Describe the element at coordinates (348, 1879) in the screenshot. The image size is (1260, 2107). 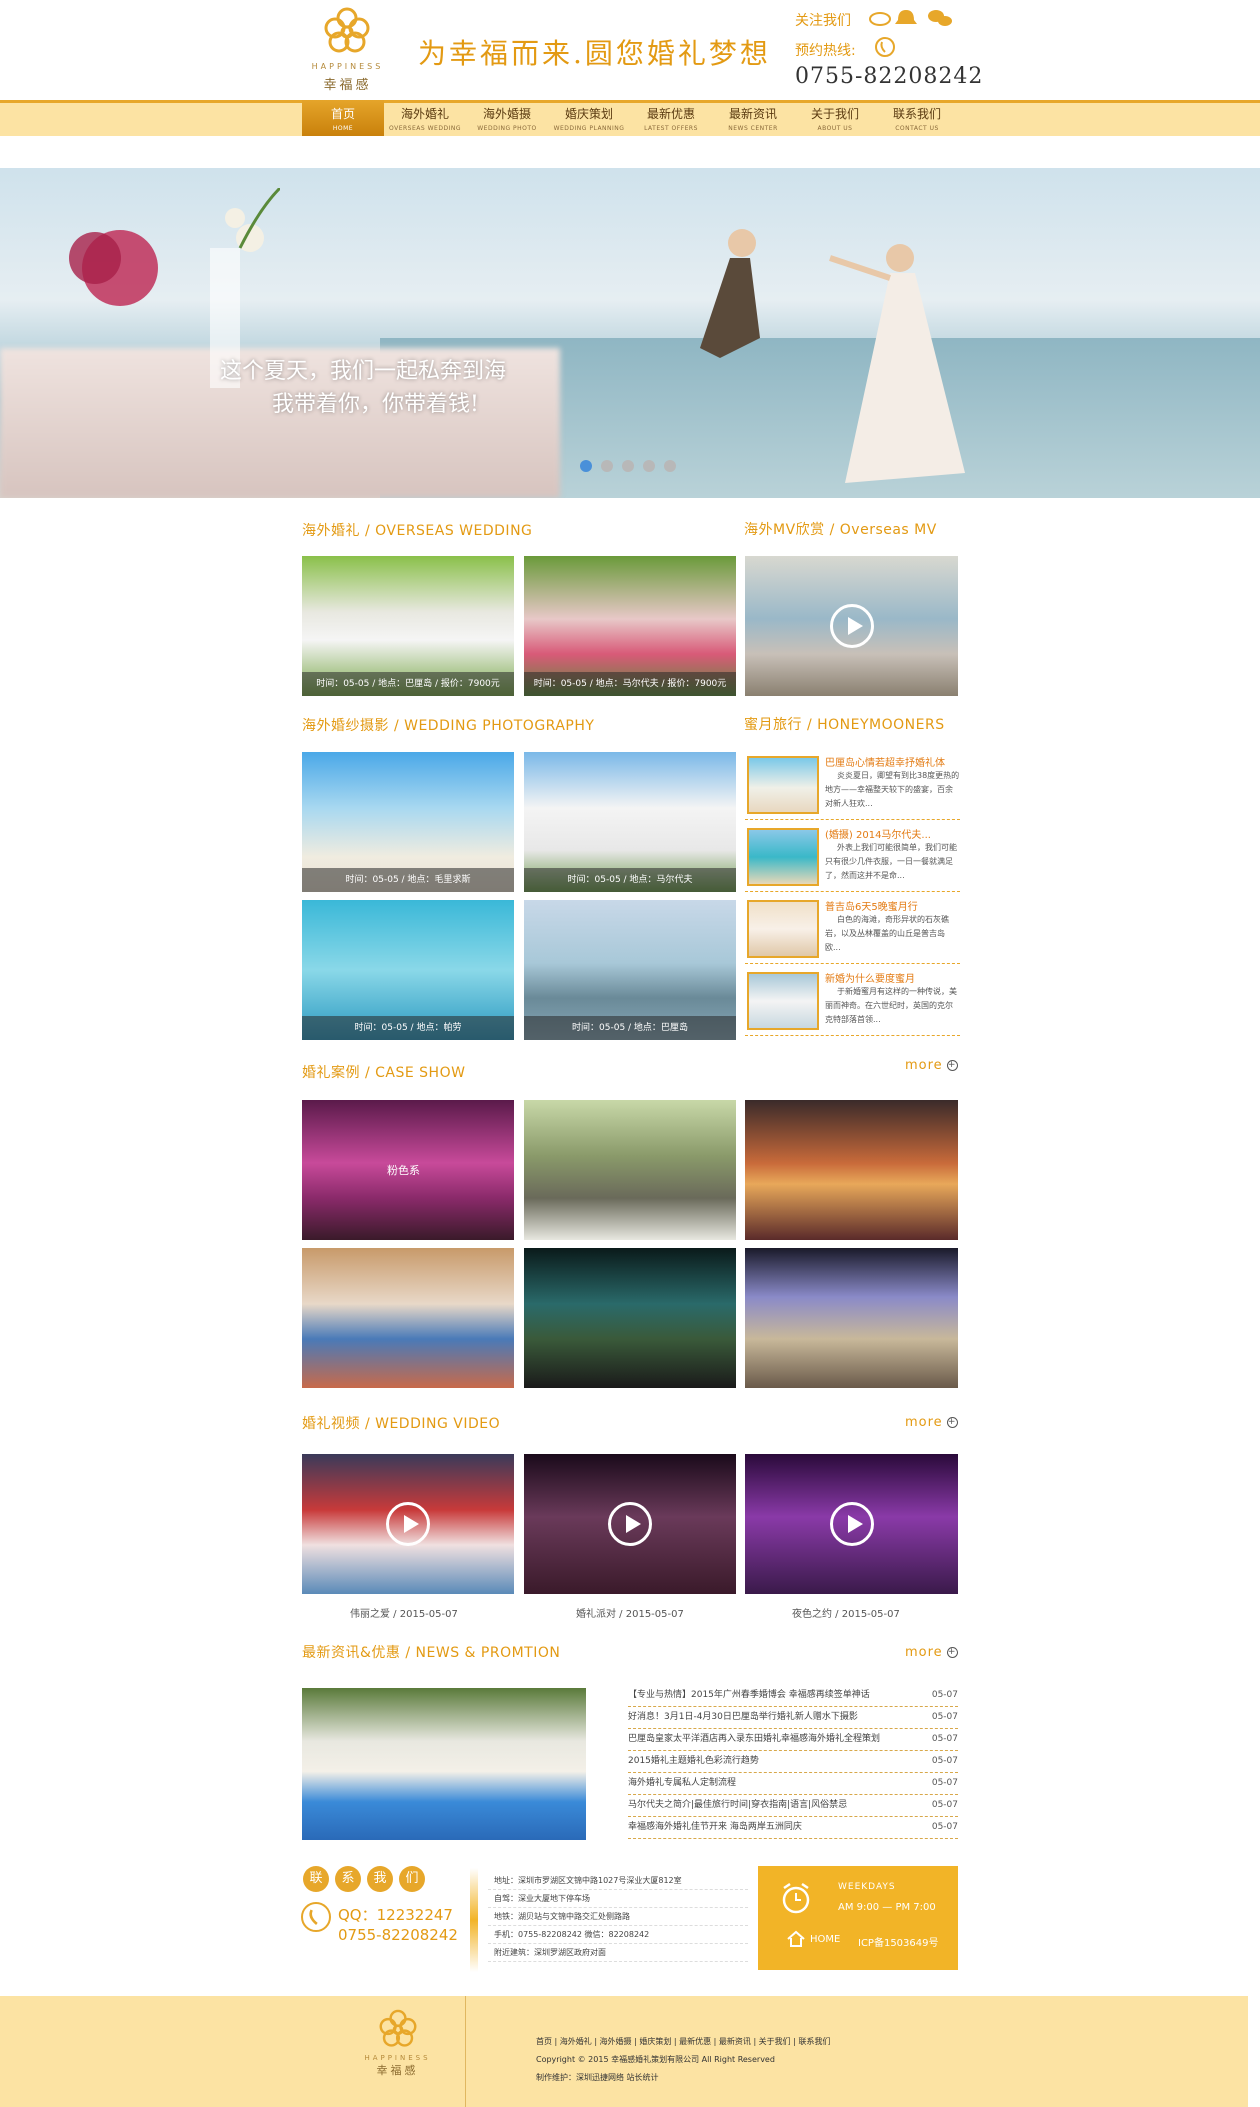
I see `contact-char: 系` at that location.